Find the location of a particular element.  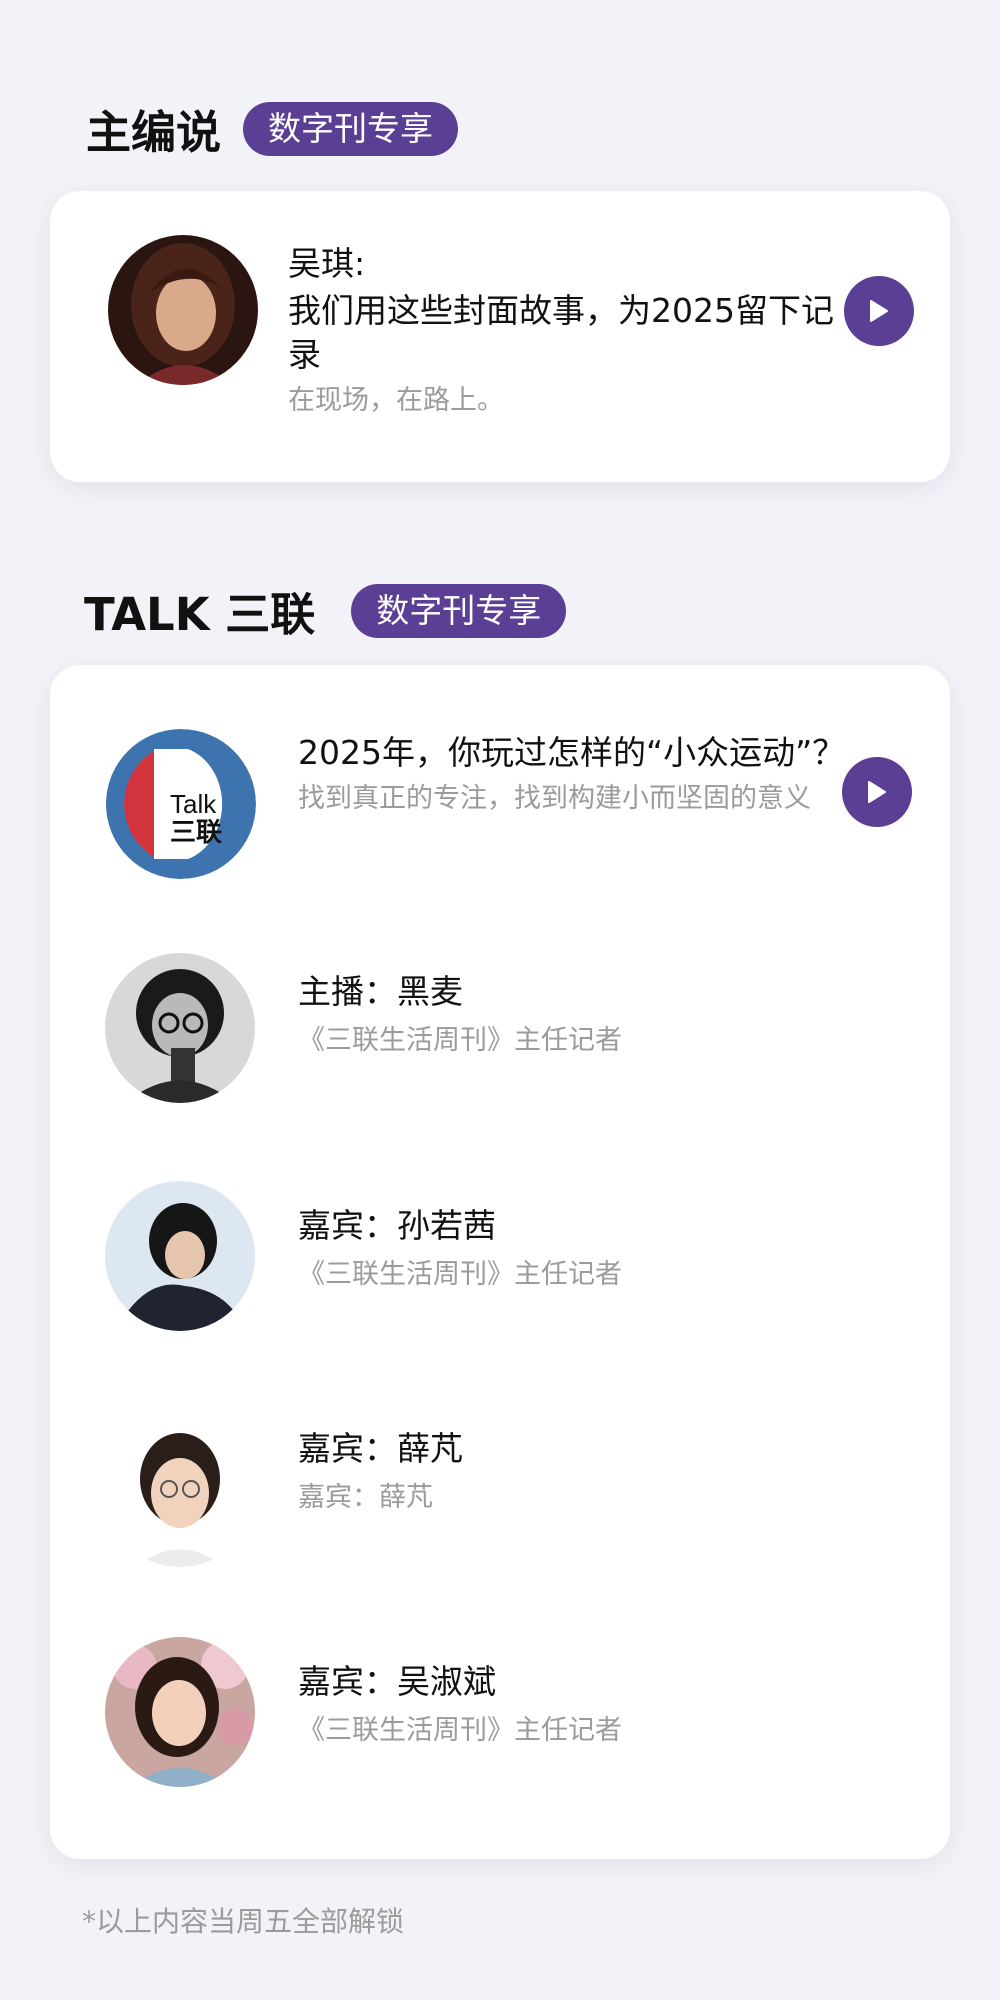

editor-section-badge: 数字刊专享 is located at coordinates (351, 128).